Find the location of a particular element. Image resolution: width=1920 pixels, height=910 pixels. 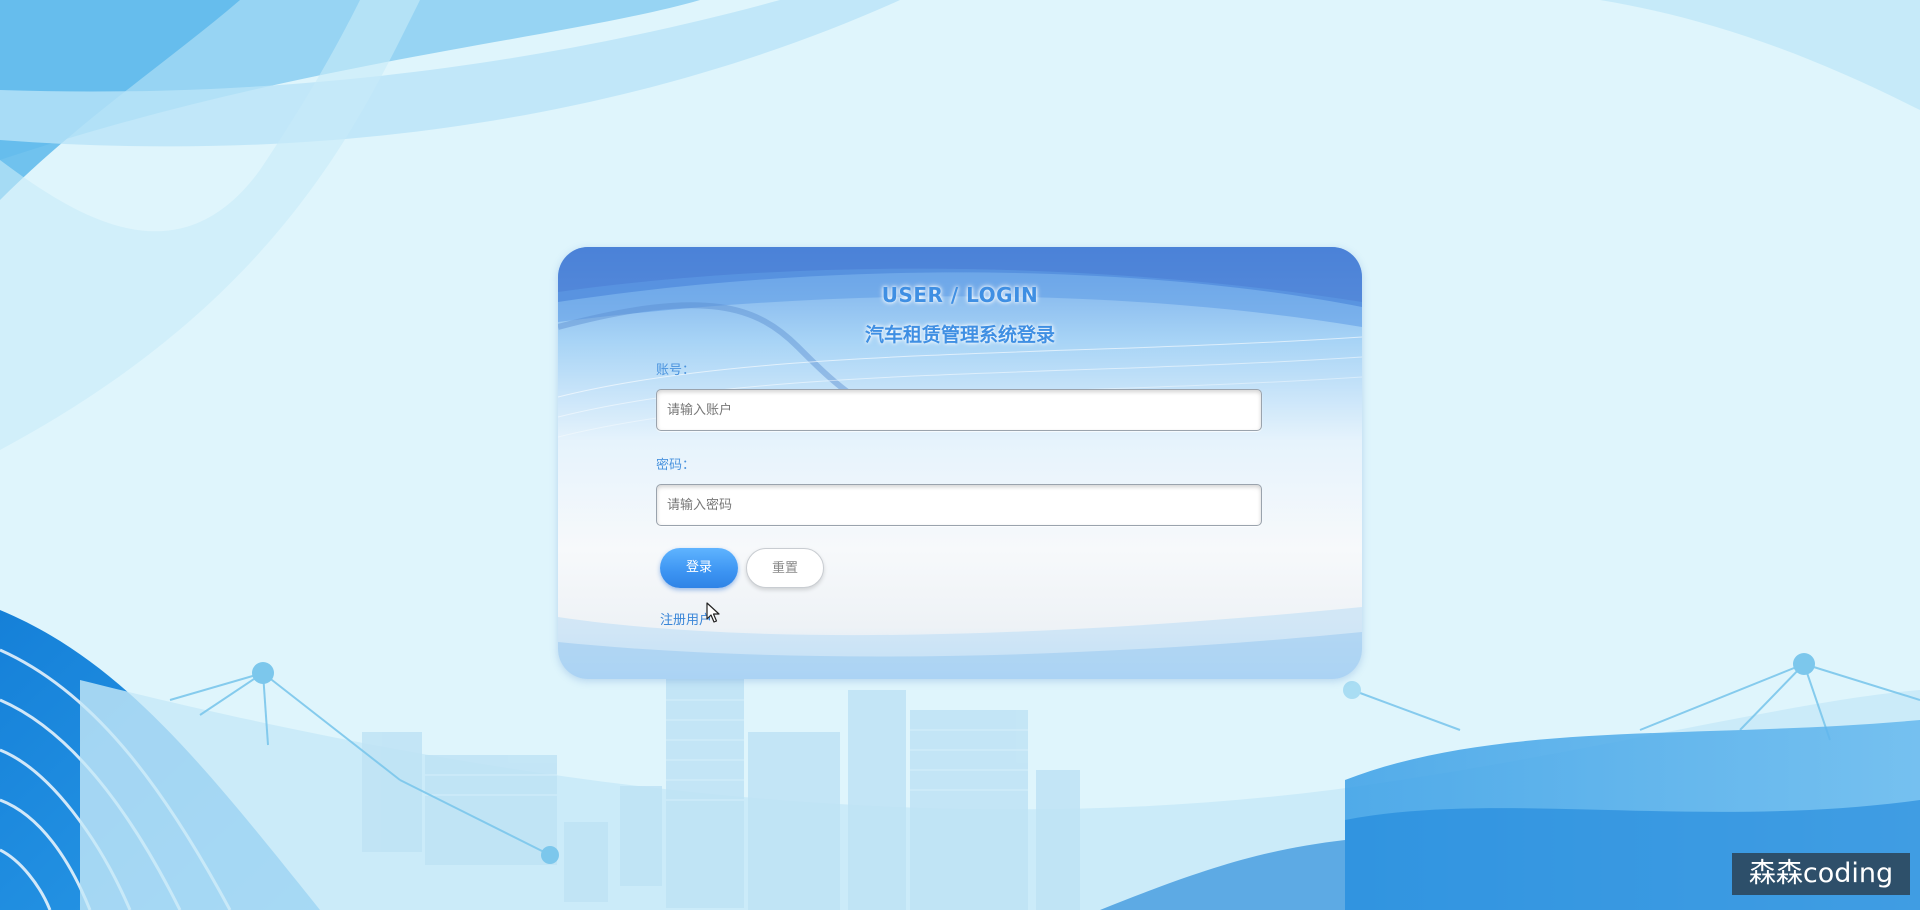

watermark-label: 森森coding is located at coordinates (1821, 874).